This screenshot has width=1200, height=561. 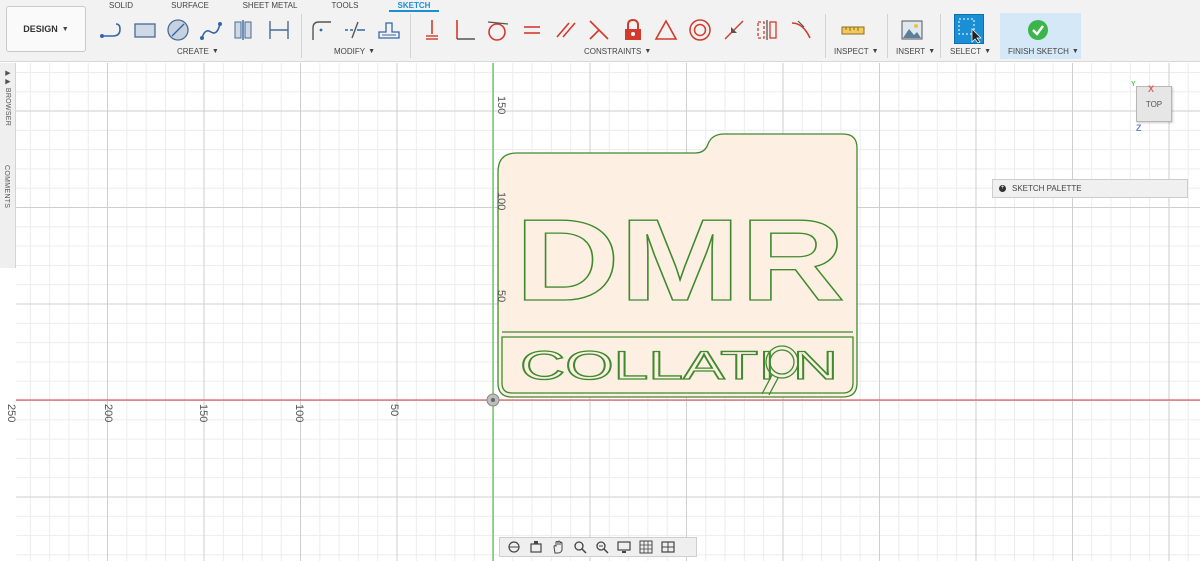 What do you see at coordinates (851, 51) in the screenshot?
I see `inspect-menu-label: INSPECT` at bounding box center [851, 51].